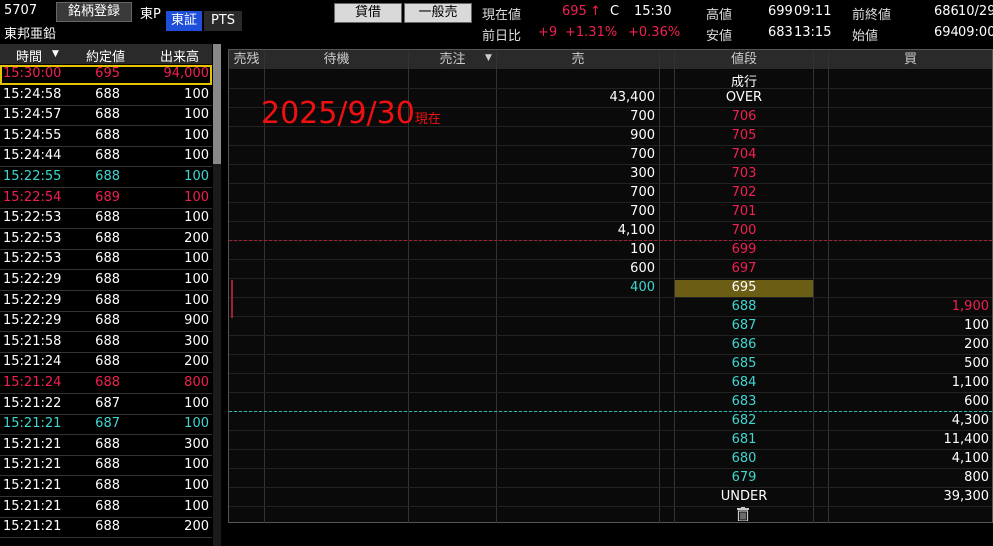 This screenshot has width=993, height=546. I want to click on board-price: UNDER, so click(744, 496).